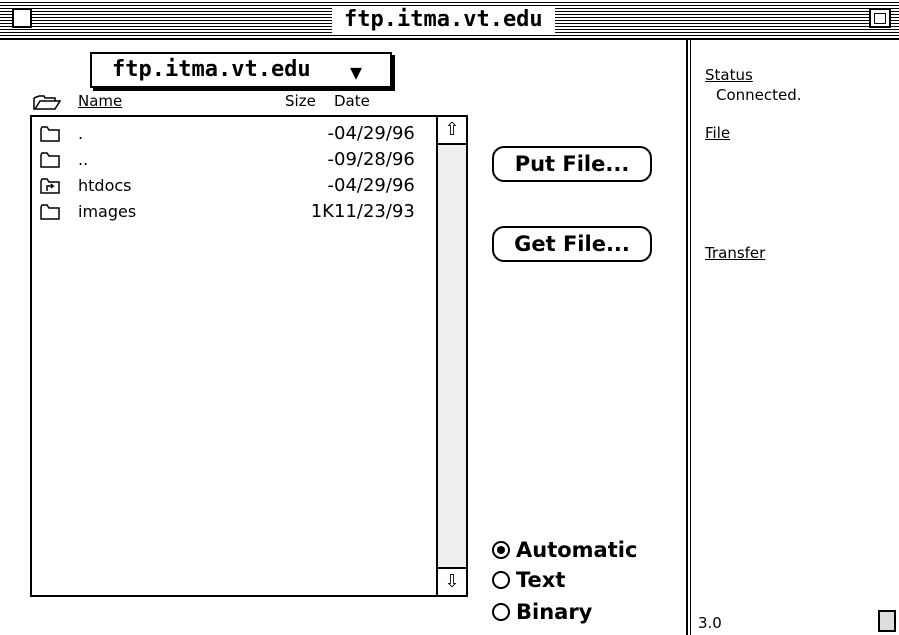 The image size is (899, 635). What do you see at coordinates (83, 159) in the screenshot?
I see `file-name: ..` at bounding box center [83, 159].